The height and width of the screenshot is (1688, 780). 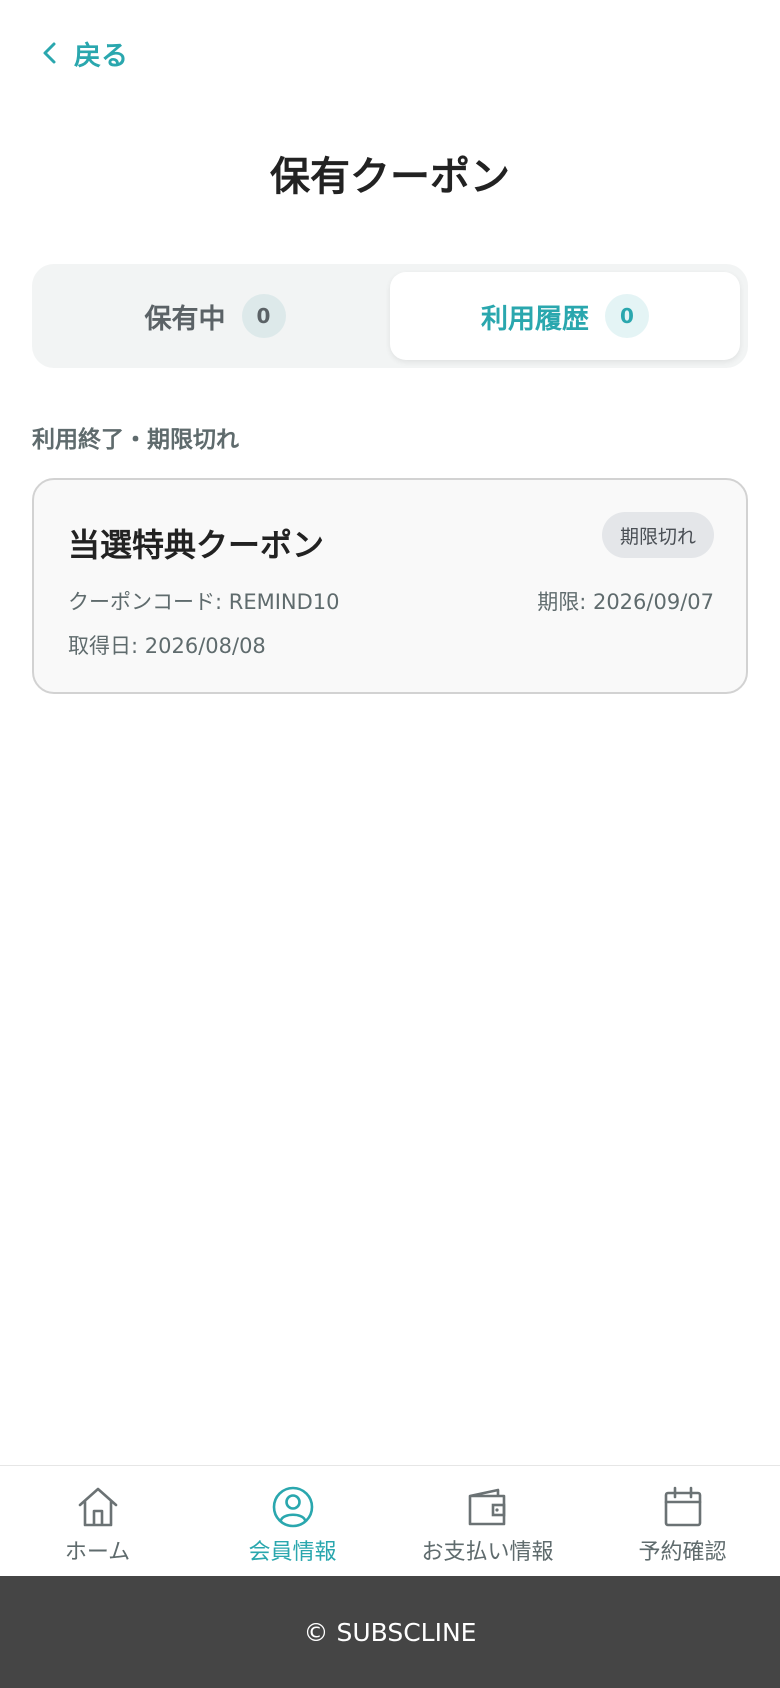 What do you see at coordinates (487, 1552) in the screenshot?
I see `nav-label-payment: お支払い情報` at bounding box center [487, 1552].